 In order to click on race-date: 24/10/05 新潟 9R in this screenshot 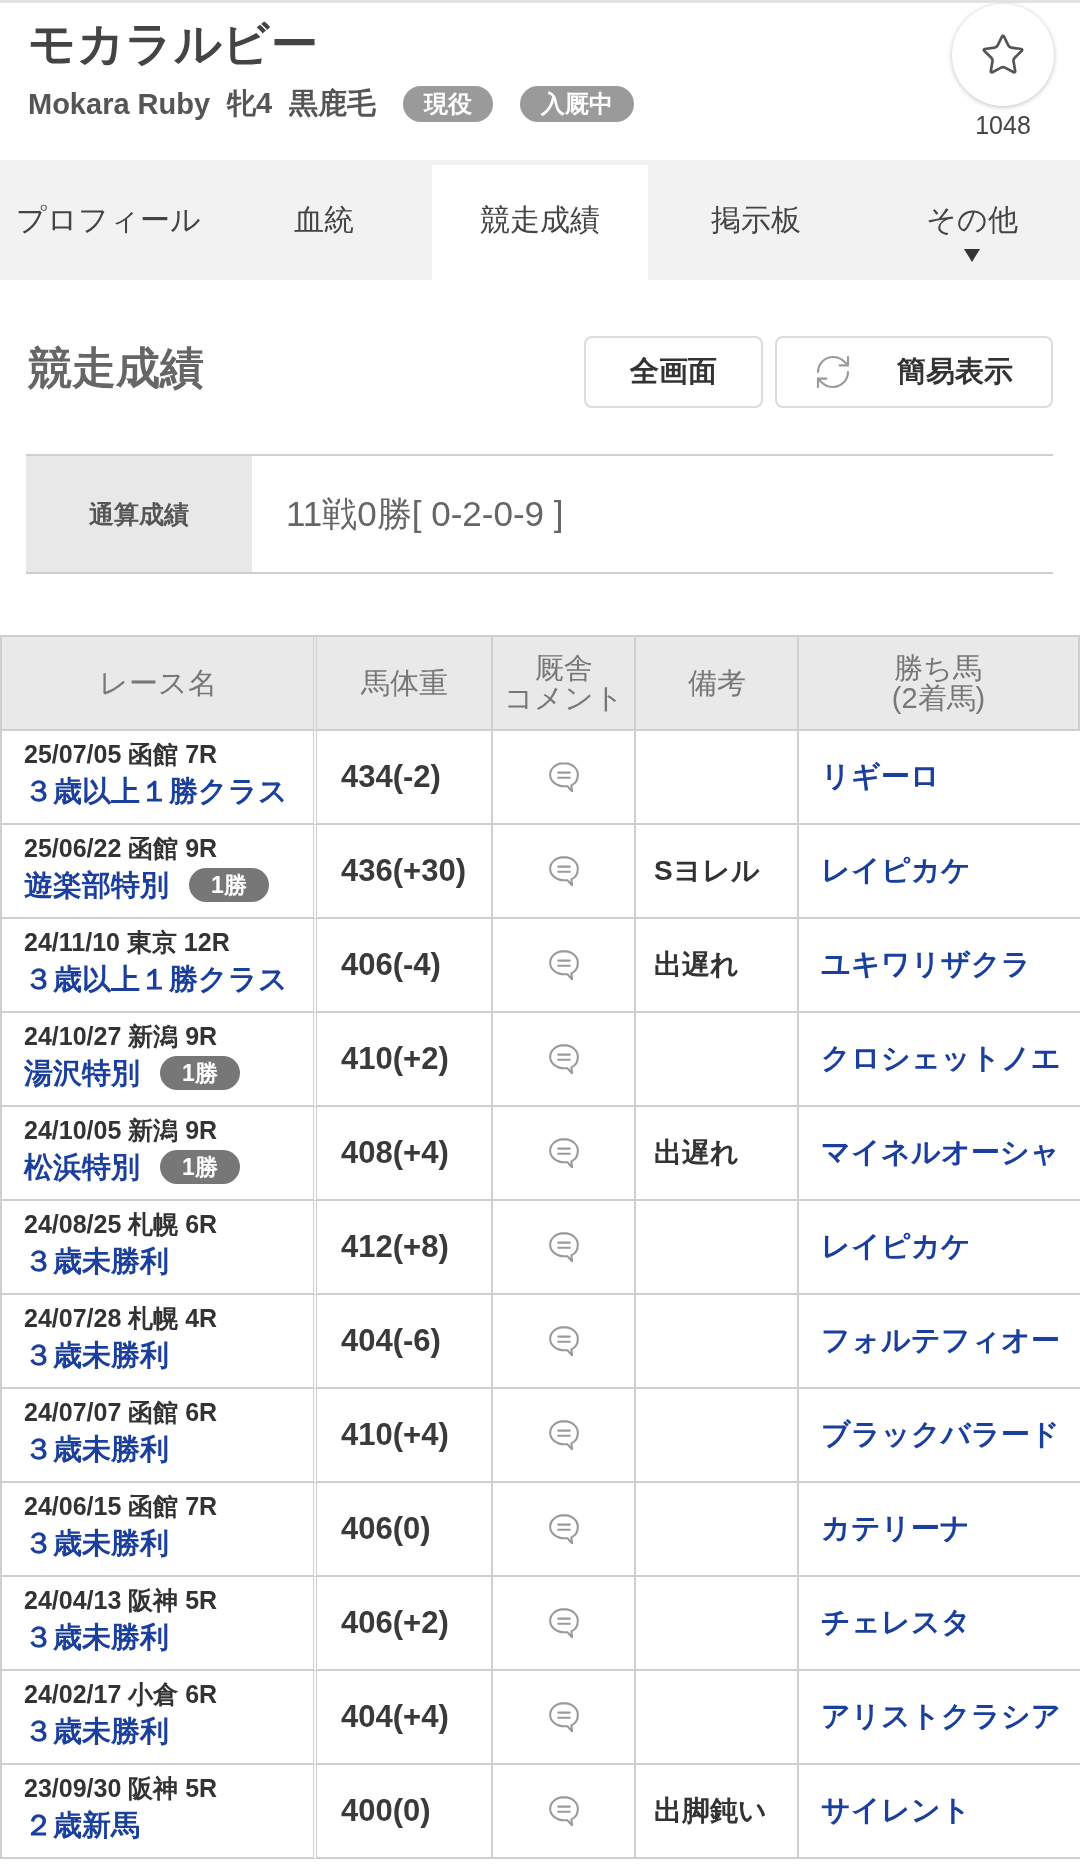, I will do `click(121, 1130)`.